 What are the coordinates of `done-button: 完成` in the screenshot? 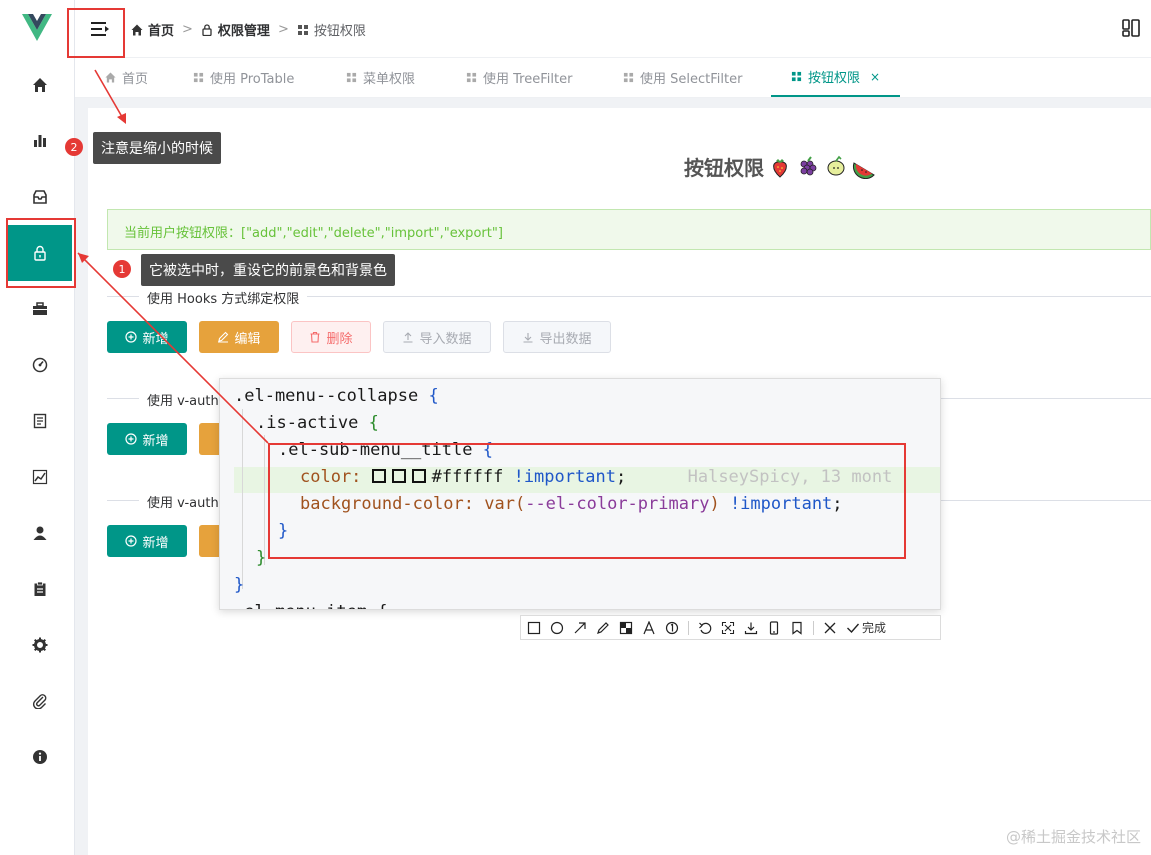 It's located at (866, 627).